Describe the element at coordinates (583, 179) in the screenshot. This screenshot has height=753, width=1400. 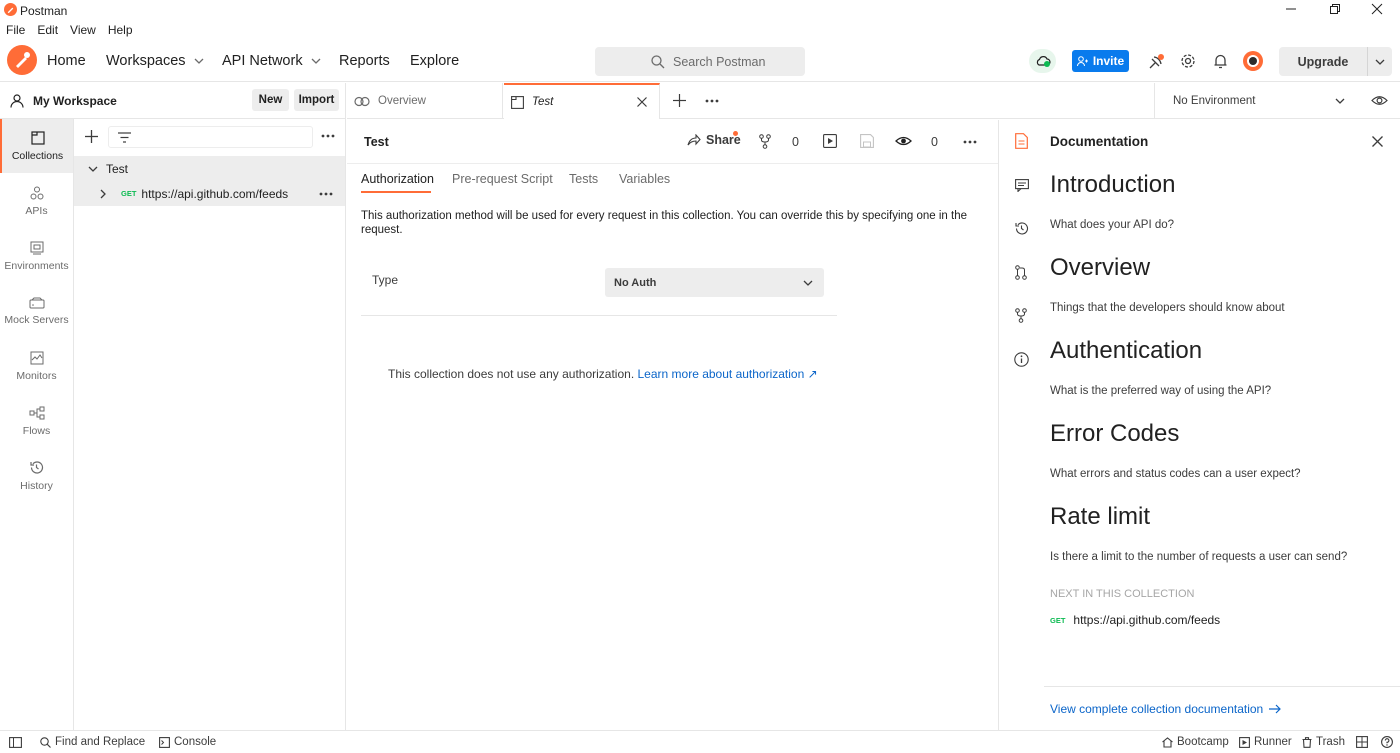
I see `tab-tests: Tests` at that location.